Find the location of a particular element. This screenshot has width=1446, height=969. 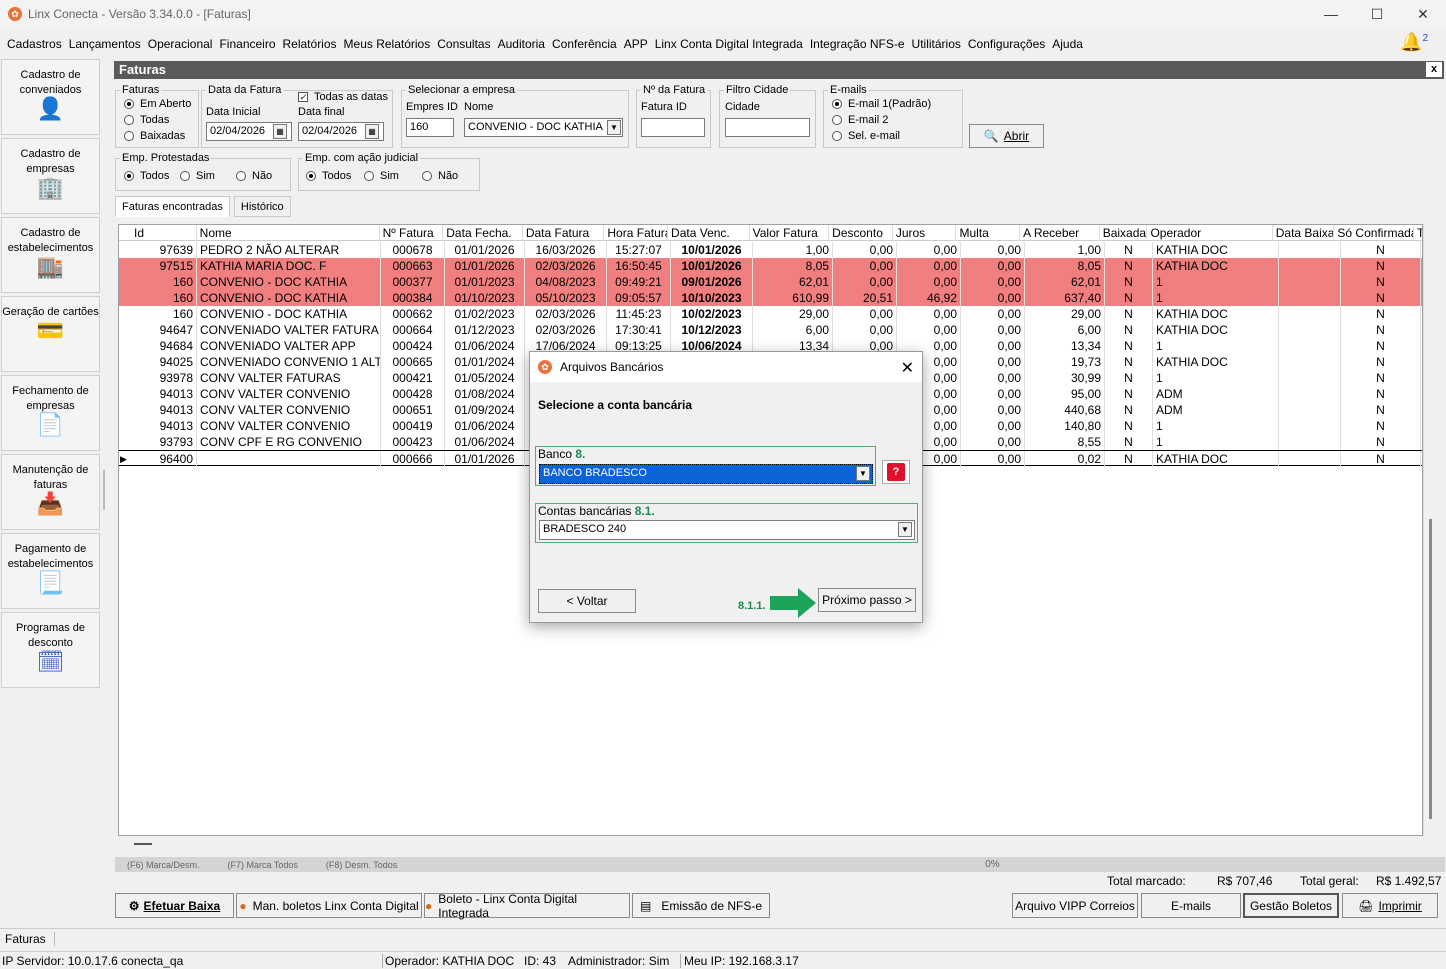

arquivo-vipp-button: Arquivo VIPP Correios is located at coordinates (1075, 905).